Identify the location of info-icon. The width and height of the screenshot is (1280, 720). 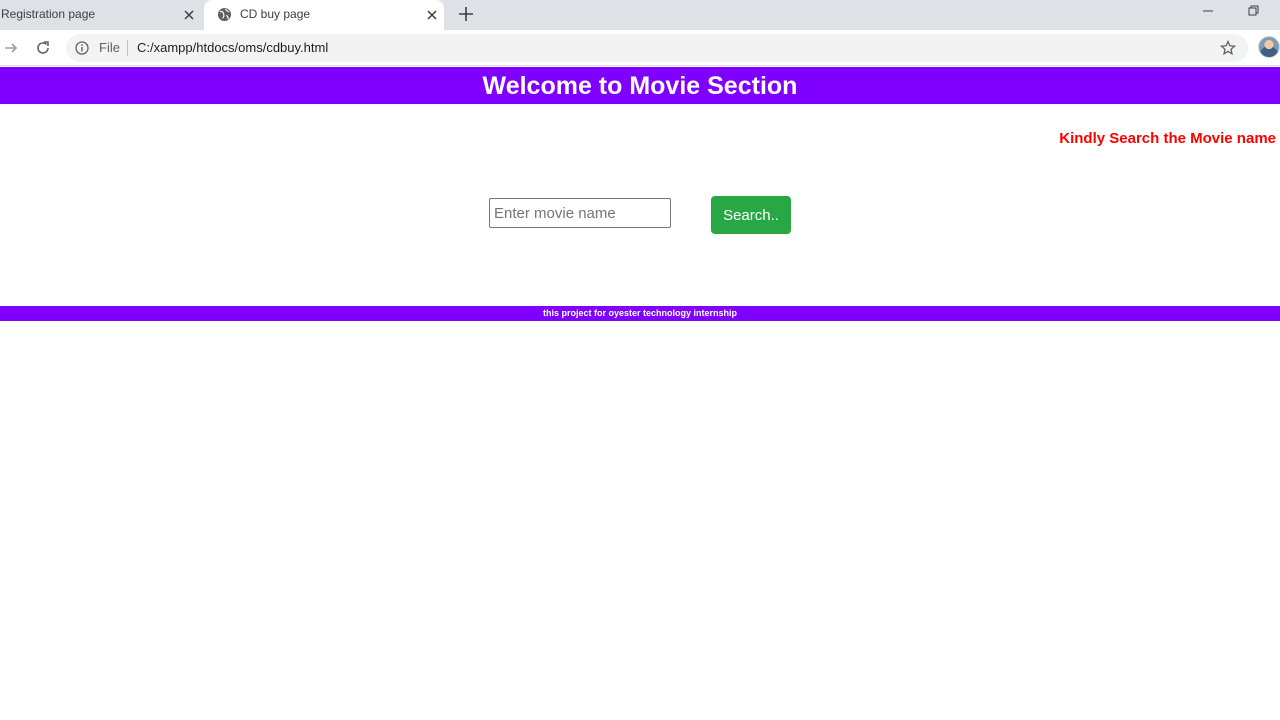
(82, 48).